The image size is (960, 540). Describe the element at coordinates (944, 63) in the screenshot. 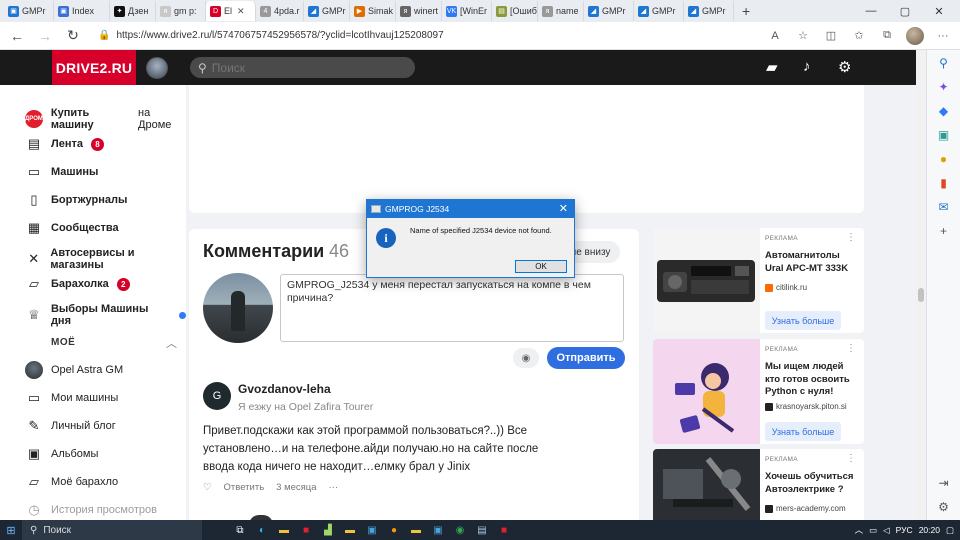

I see `search-icon: ⚲` at that location.